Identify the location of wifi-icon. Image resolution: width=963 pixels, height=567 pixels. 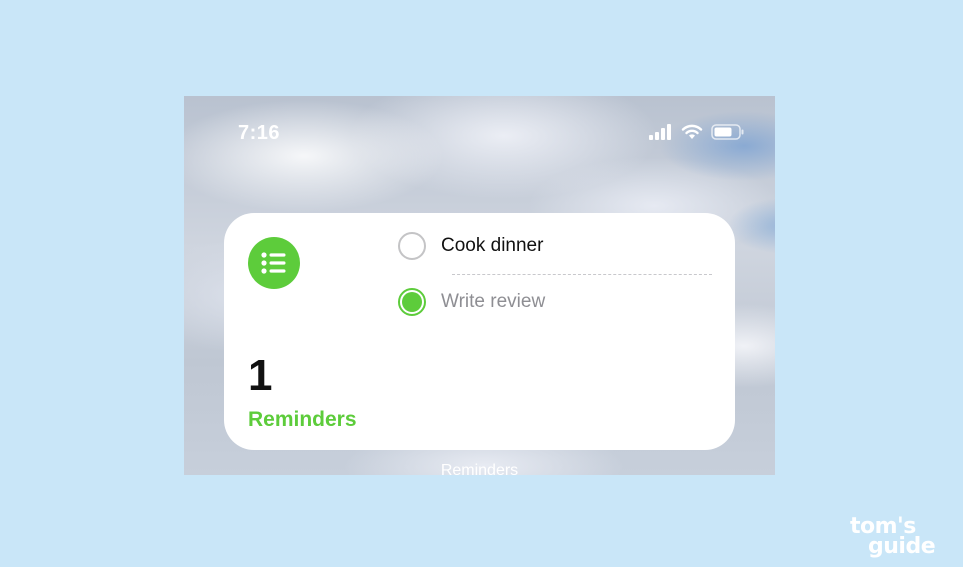
(692, 131).